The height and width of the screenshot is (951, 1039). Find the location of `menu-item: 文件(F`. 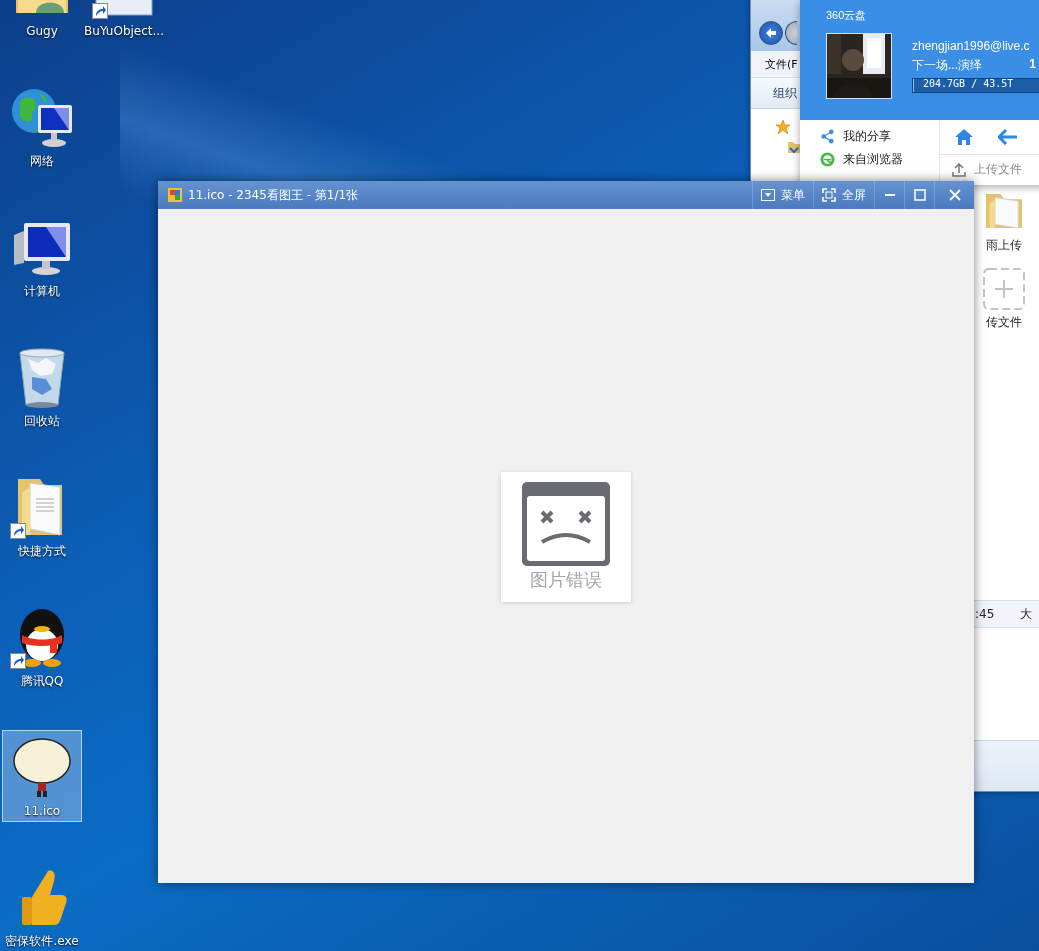

menu-item: 文件(F is located at coordinates (781, 64).